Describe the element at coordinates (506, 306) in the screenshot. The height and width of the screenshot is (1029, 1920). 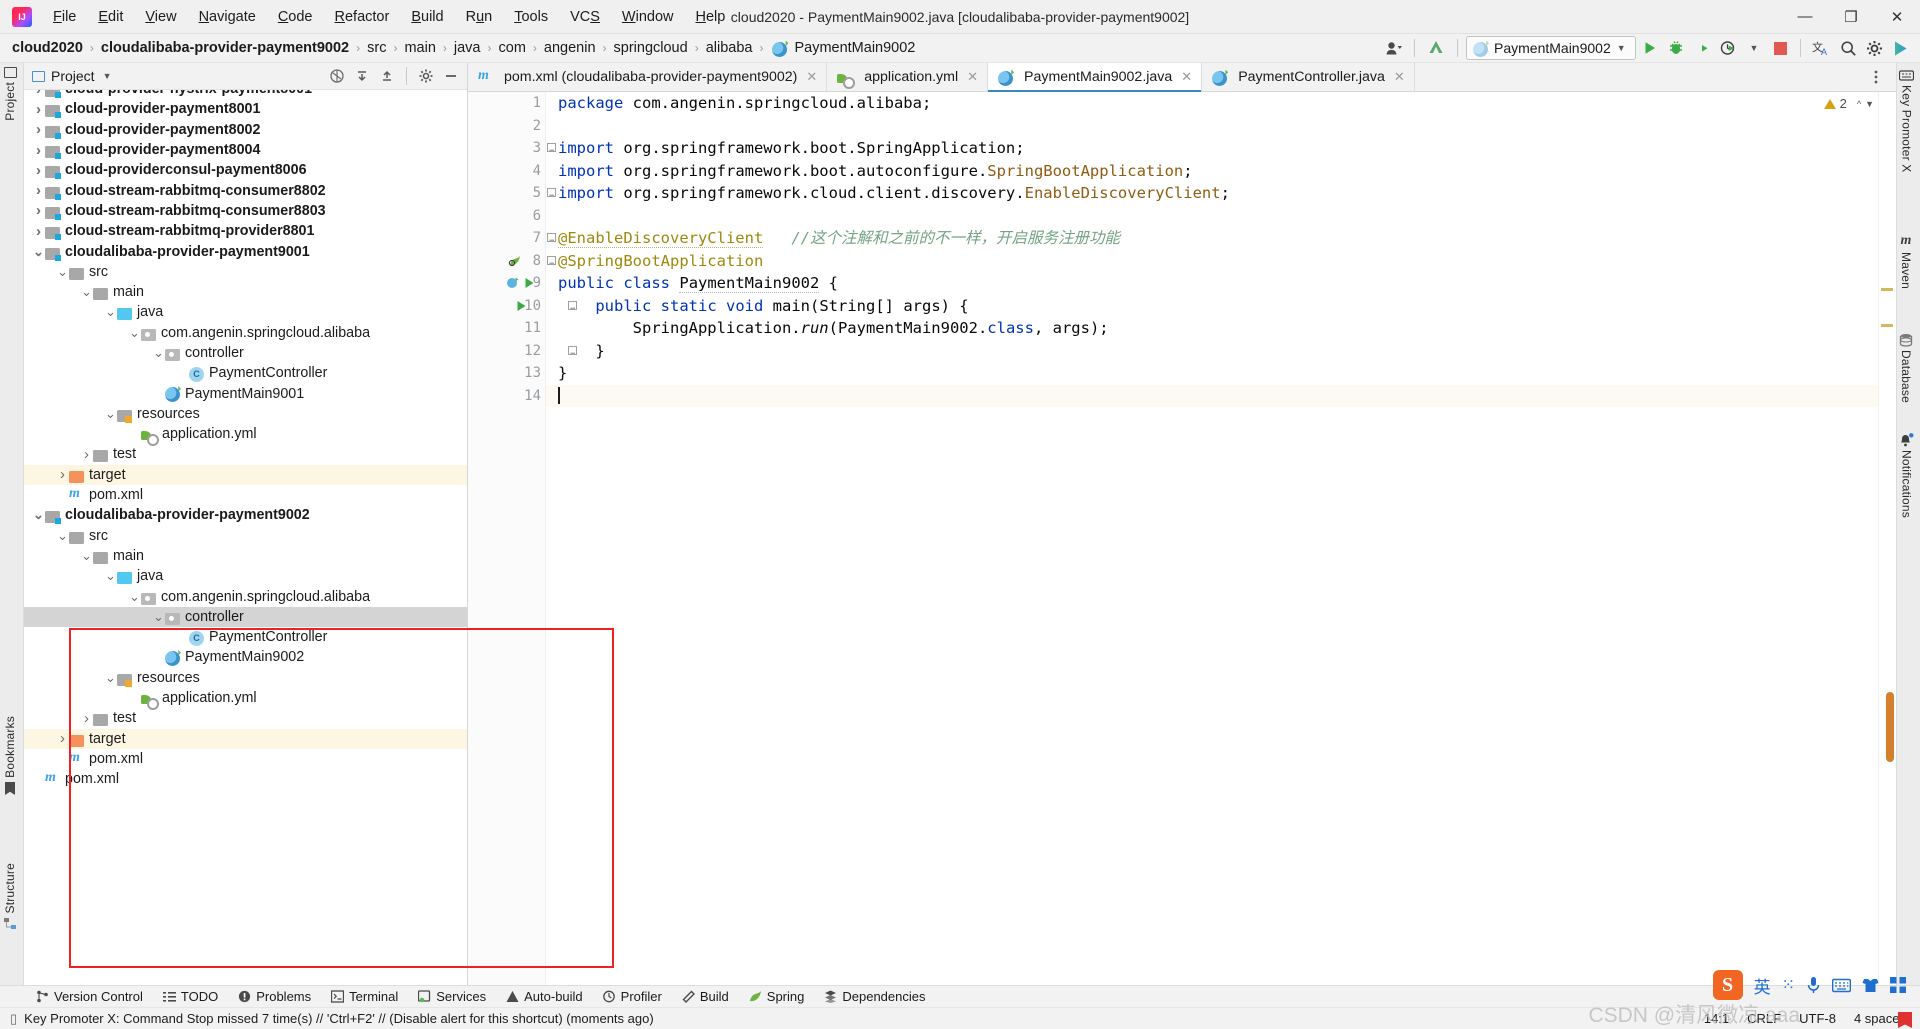
I see `gutter-line-number: 10` at that location.